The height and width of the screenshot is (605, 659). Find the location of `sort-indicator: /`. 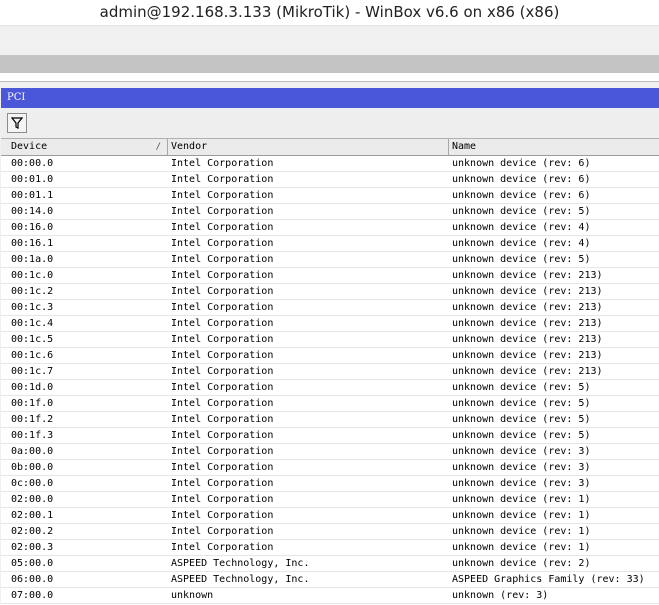

sort-indicator: / is located at coordinates (158, 147).